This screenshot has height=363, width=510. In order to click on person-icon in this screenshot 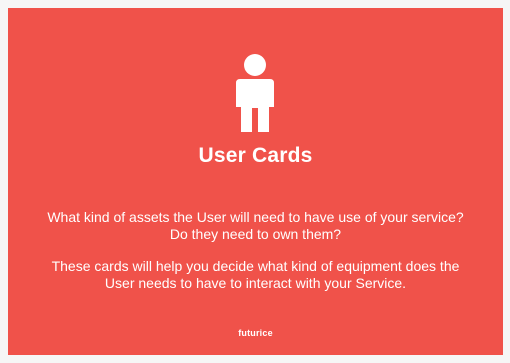, I will do `click(255, 93)`.